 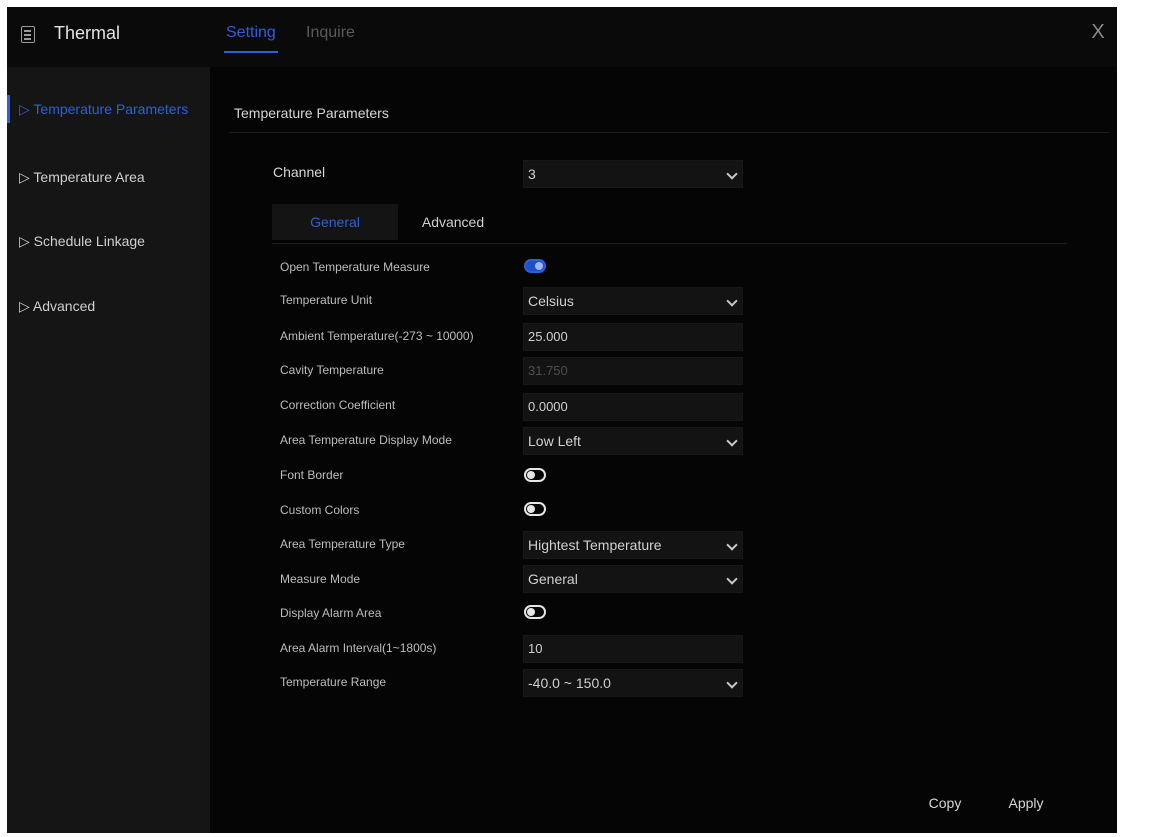 I want to click on temperature-range-label: Temperature Range, so click(x=333, y=682).